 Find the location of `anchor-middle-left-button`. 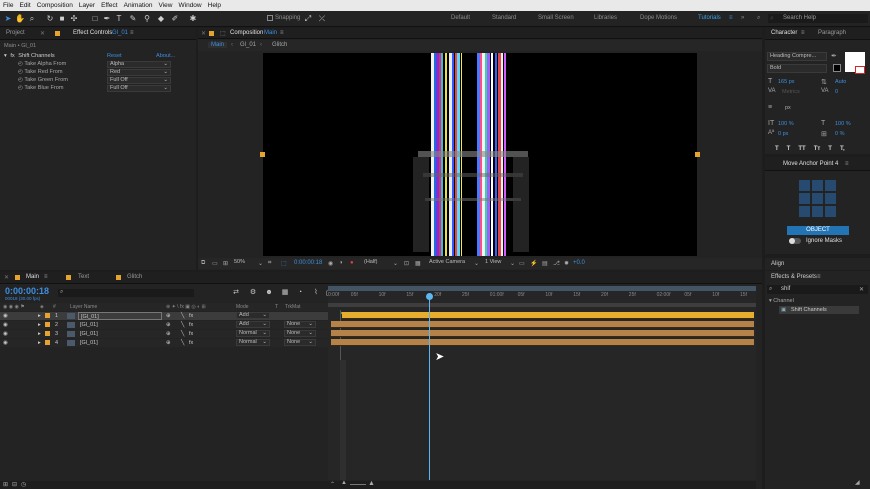

anchor-middle-left-button is located at coordinates (804, 198).